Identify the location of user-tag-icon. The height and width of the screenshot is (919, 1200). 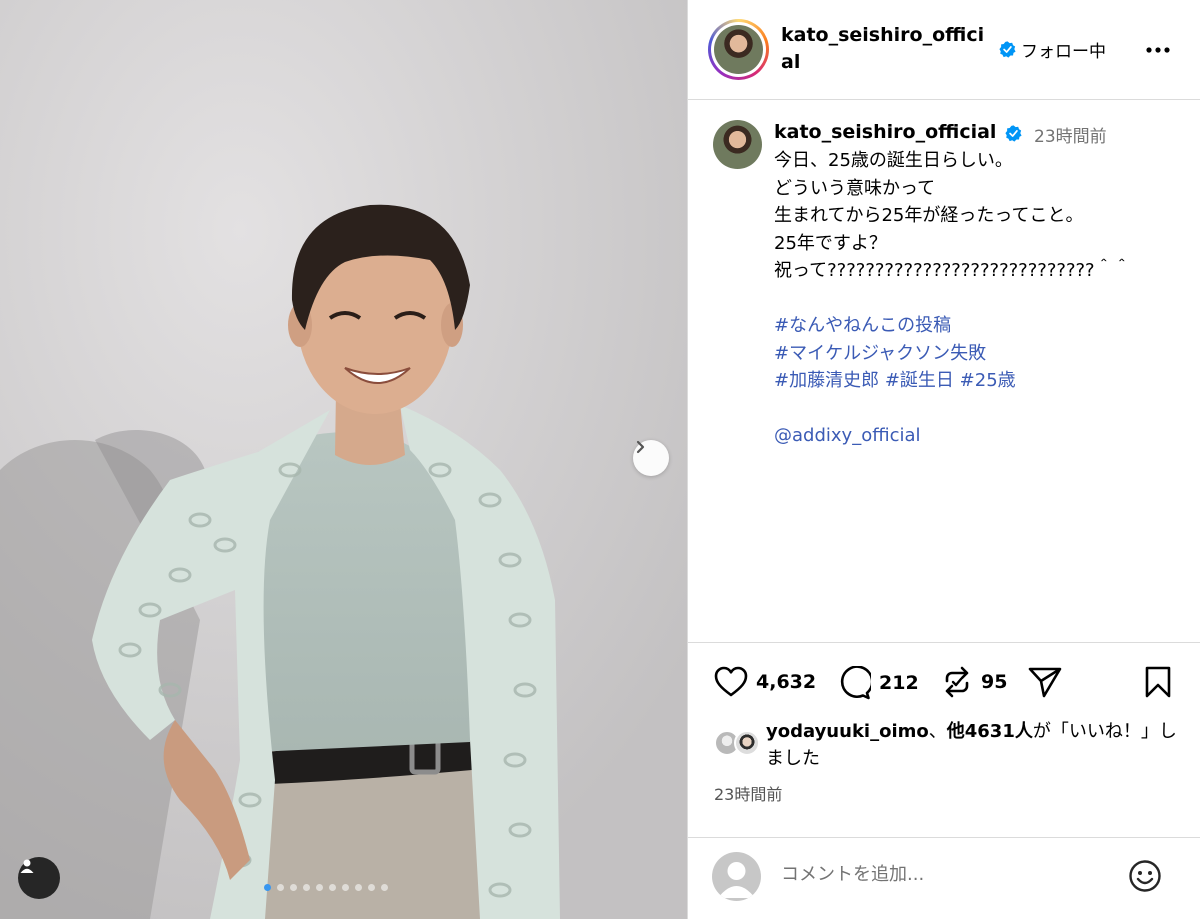
(27, 866).